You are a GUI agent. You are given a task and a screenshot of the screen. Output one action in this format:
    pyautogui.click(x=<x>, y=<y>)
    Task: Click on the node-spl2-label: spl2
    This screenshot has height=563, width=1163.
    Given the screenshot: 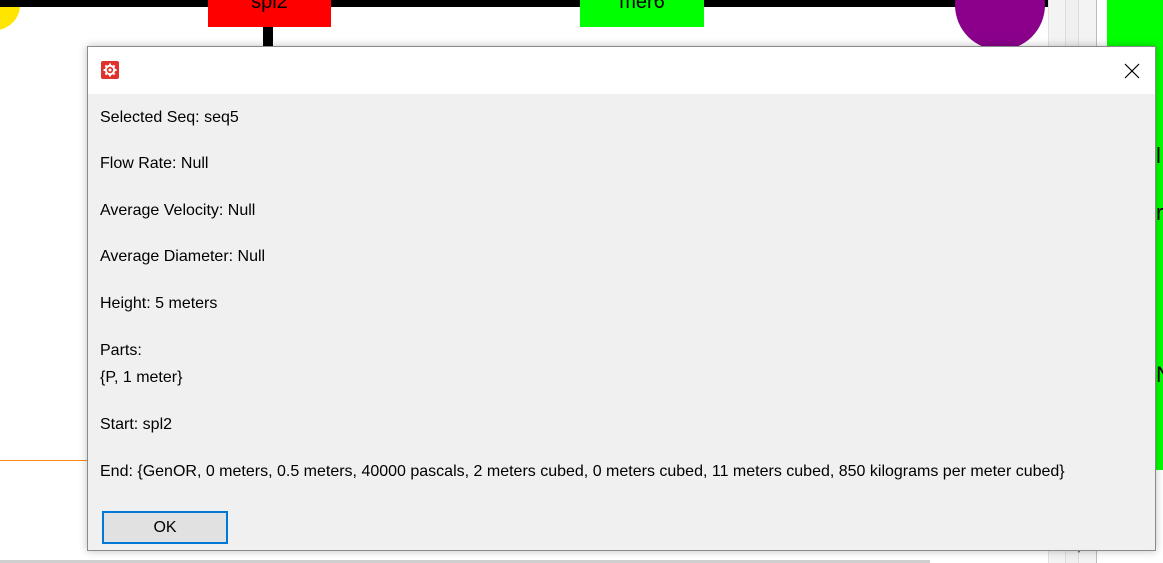 What is the action you would take?
    pyautogui.click(x=269, y=6)
    